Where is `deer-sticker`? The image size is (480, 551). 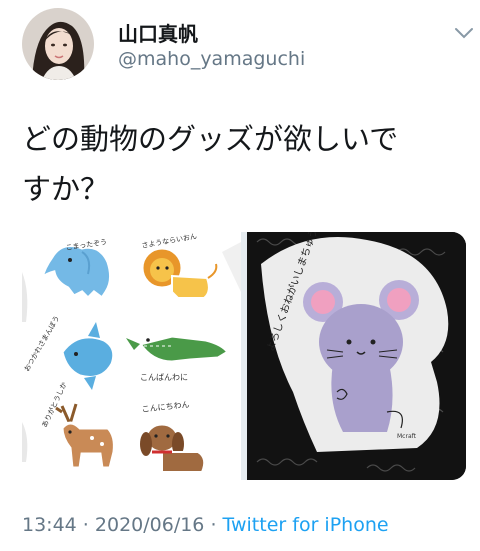
deer-sticker is located at coordinates (85, 436).